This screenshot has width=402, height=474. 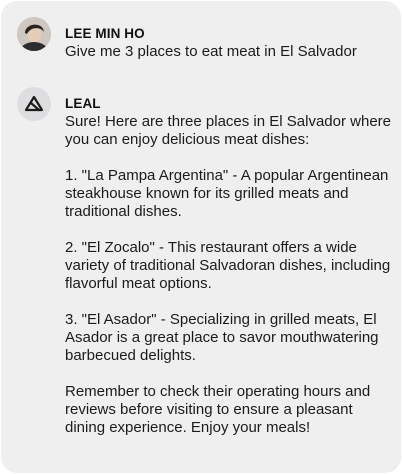 I want to click on user-avatar-photo-icon, so click(x=34, y=34).